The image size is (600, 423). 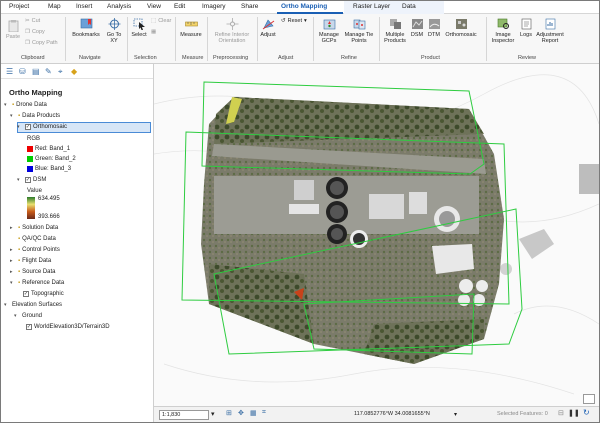 I want to click on list-by-selection-icon: ▤, so click(x=36, y=71).